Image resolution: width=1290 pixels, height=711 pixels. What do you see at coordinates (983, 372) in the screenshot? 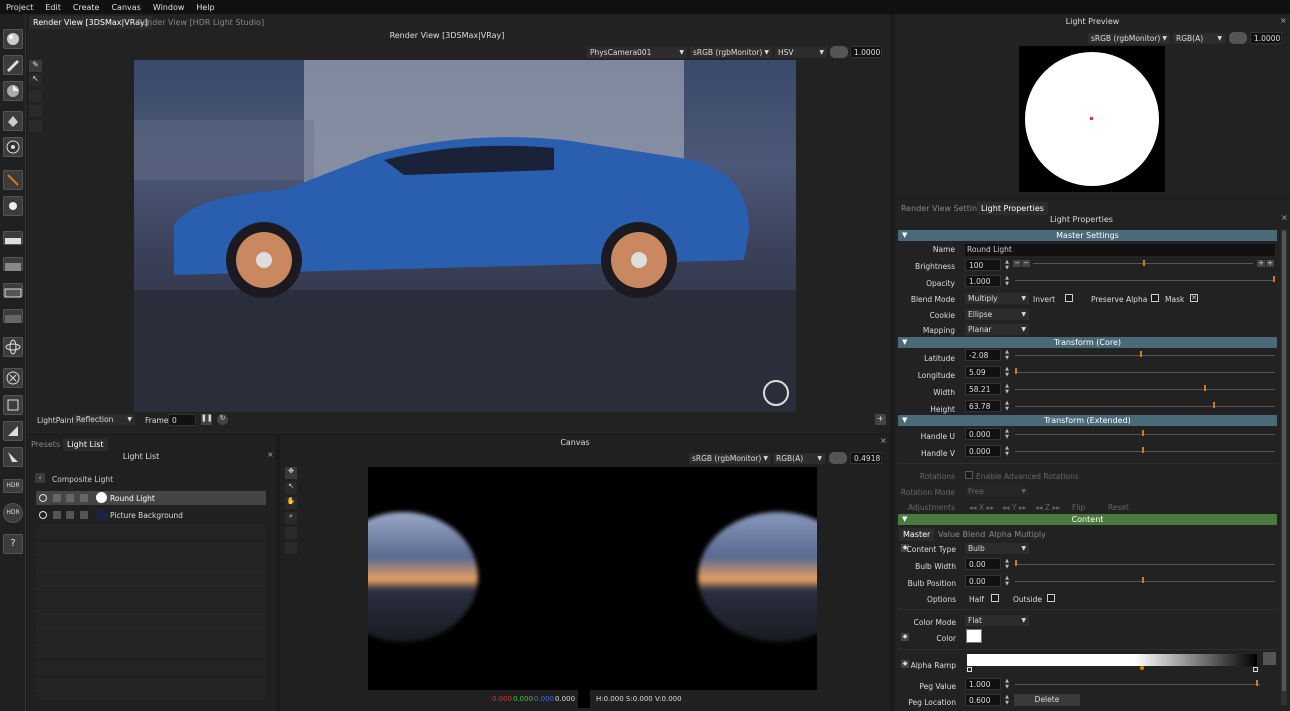
I see `longitude-field: 5.09` at bounding box center [983, 372].